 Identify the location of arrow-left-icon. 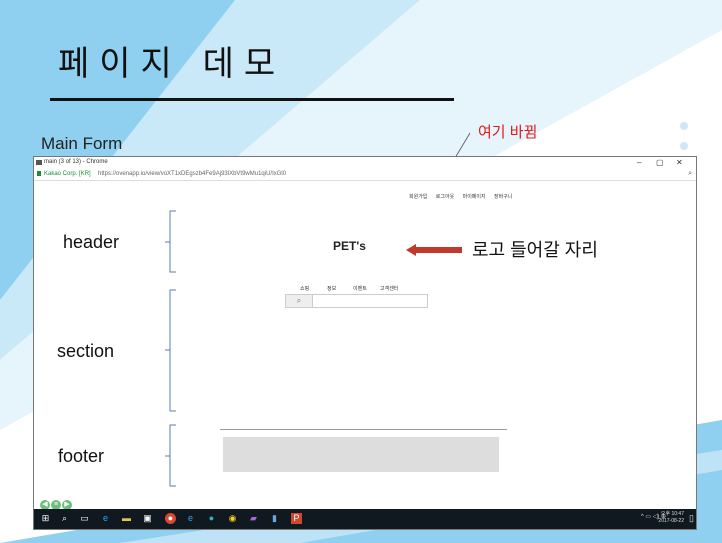
(434, 250).